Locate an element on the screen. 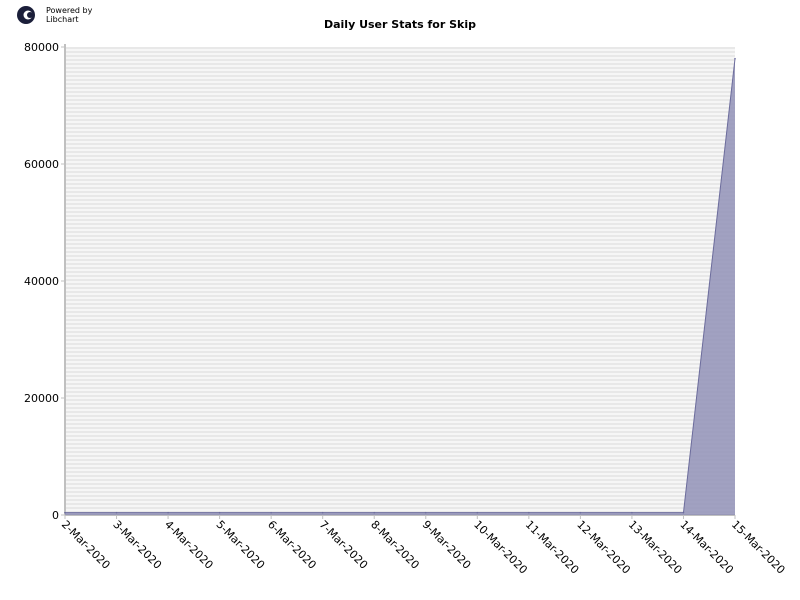 The height and width of the screenshot is (600, 800). x-tick-label: 4-Mar-2020 is located at coordinates (189, 545).